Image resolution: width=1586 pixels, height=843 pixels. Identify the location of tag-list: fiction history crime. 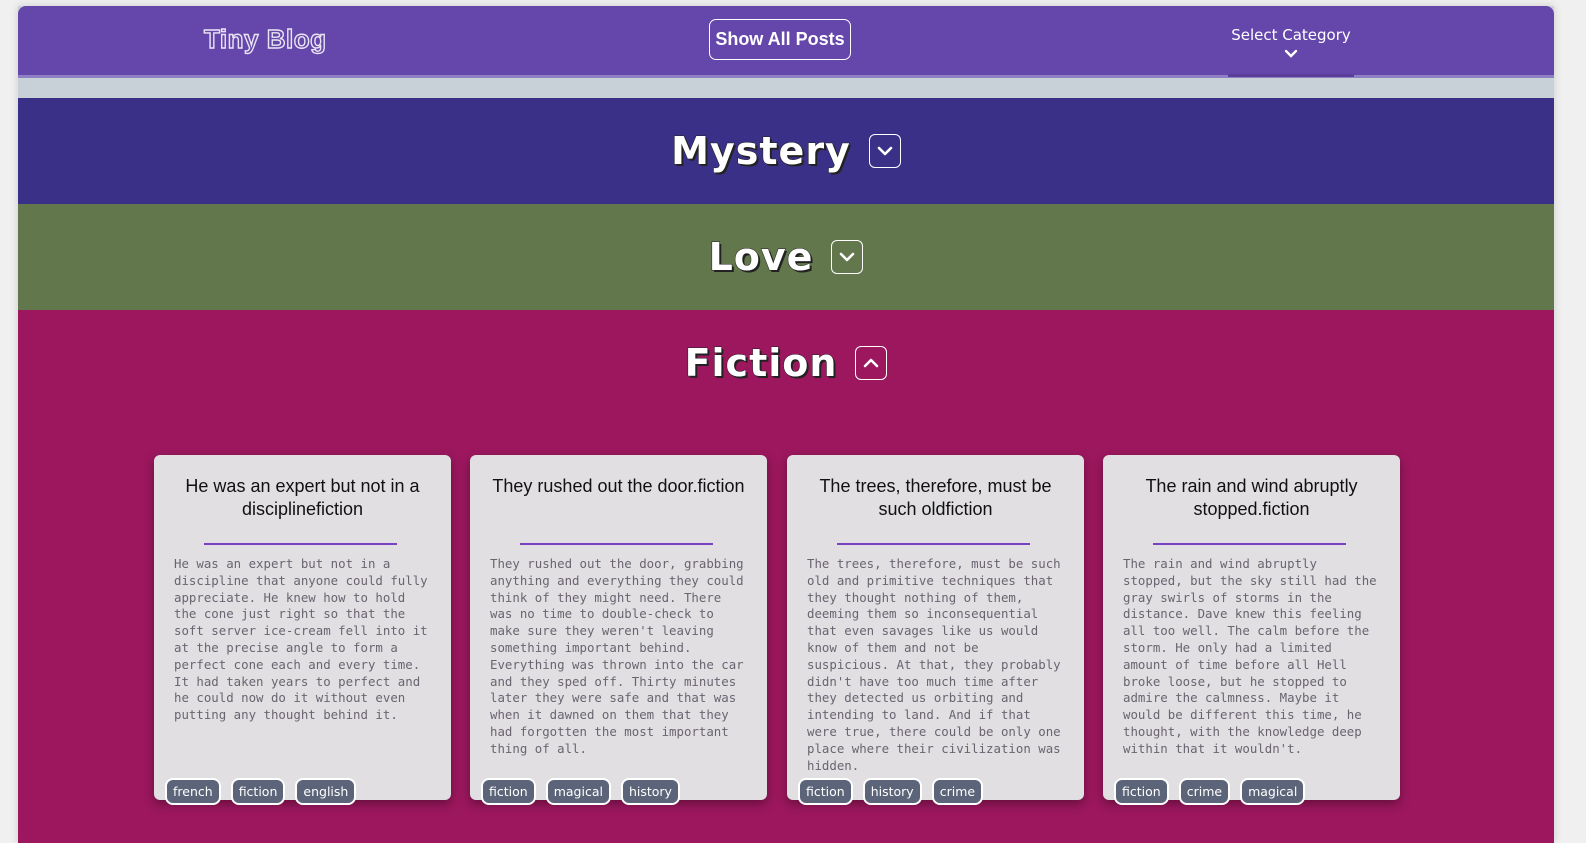
(891, 791).